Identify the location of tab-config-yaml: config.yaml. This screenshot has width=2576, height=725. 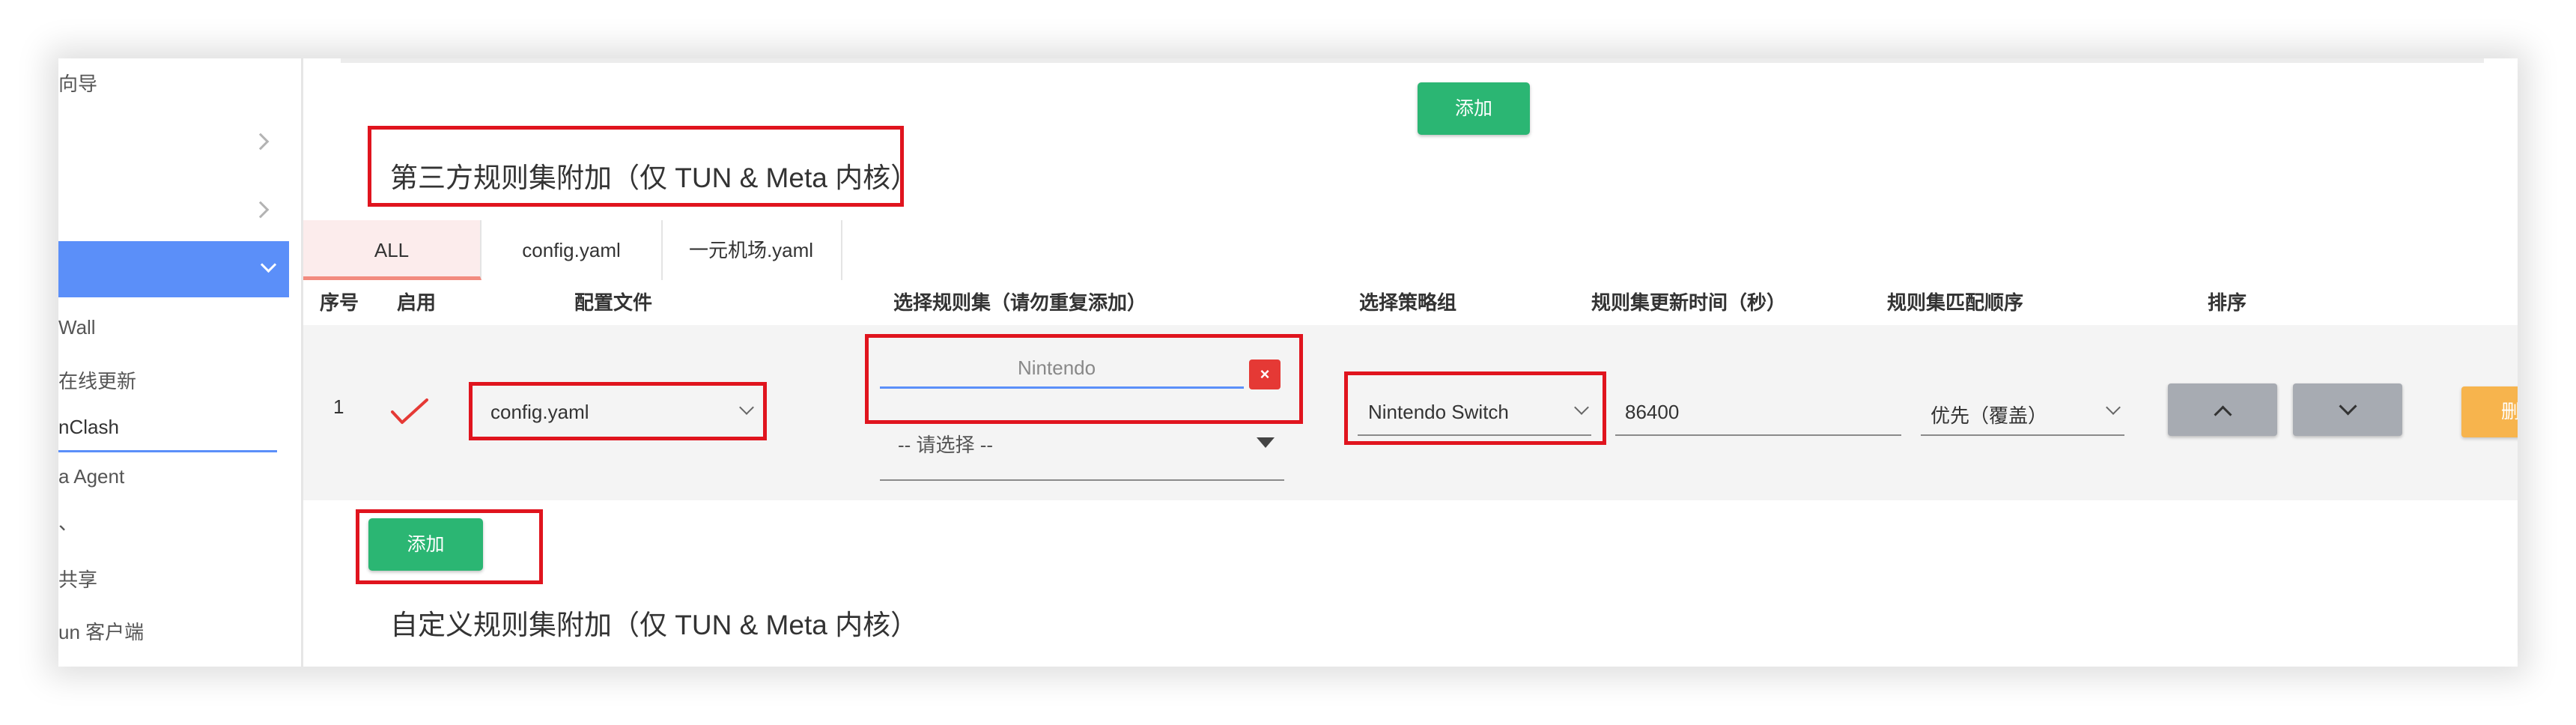
(572, 250).